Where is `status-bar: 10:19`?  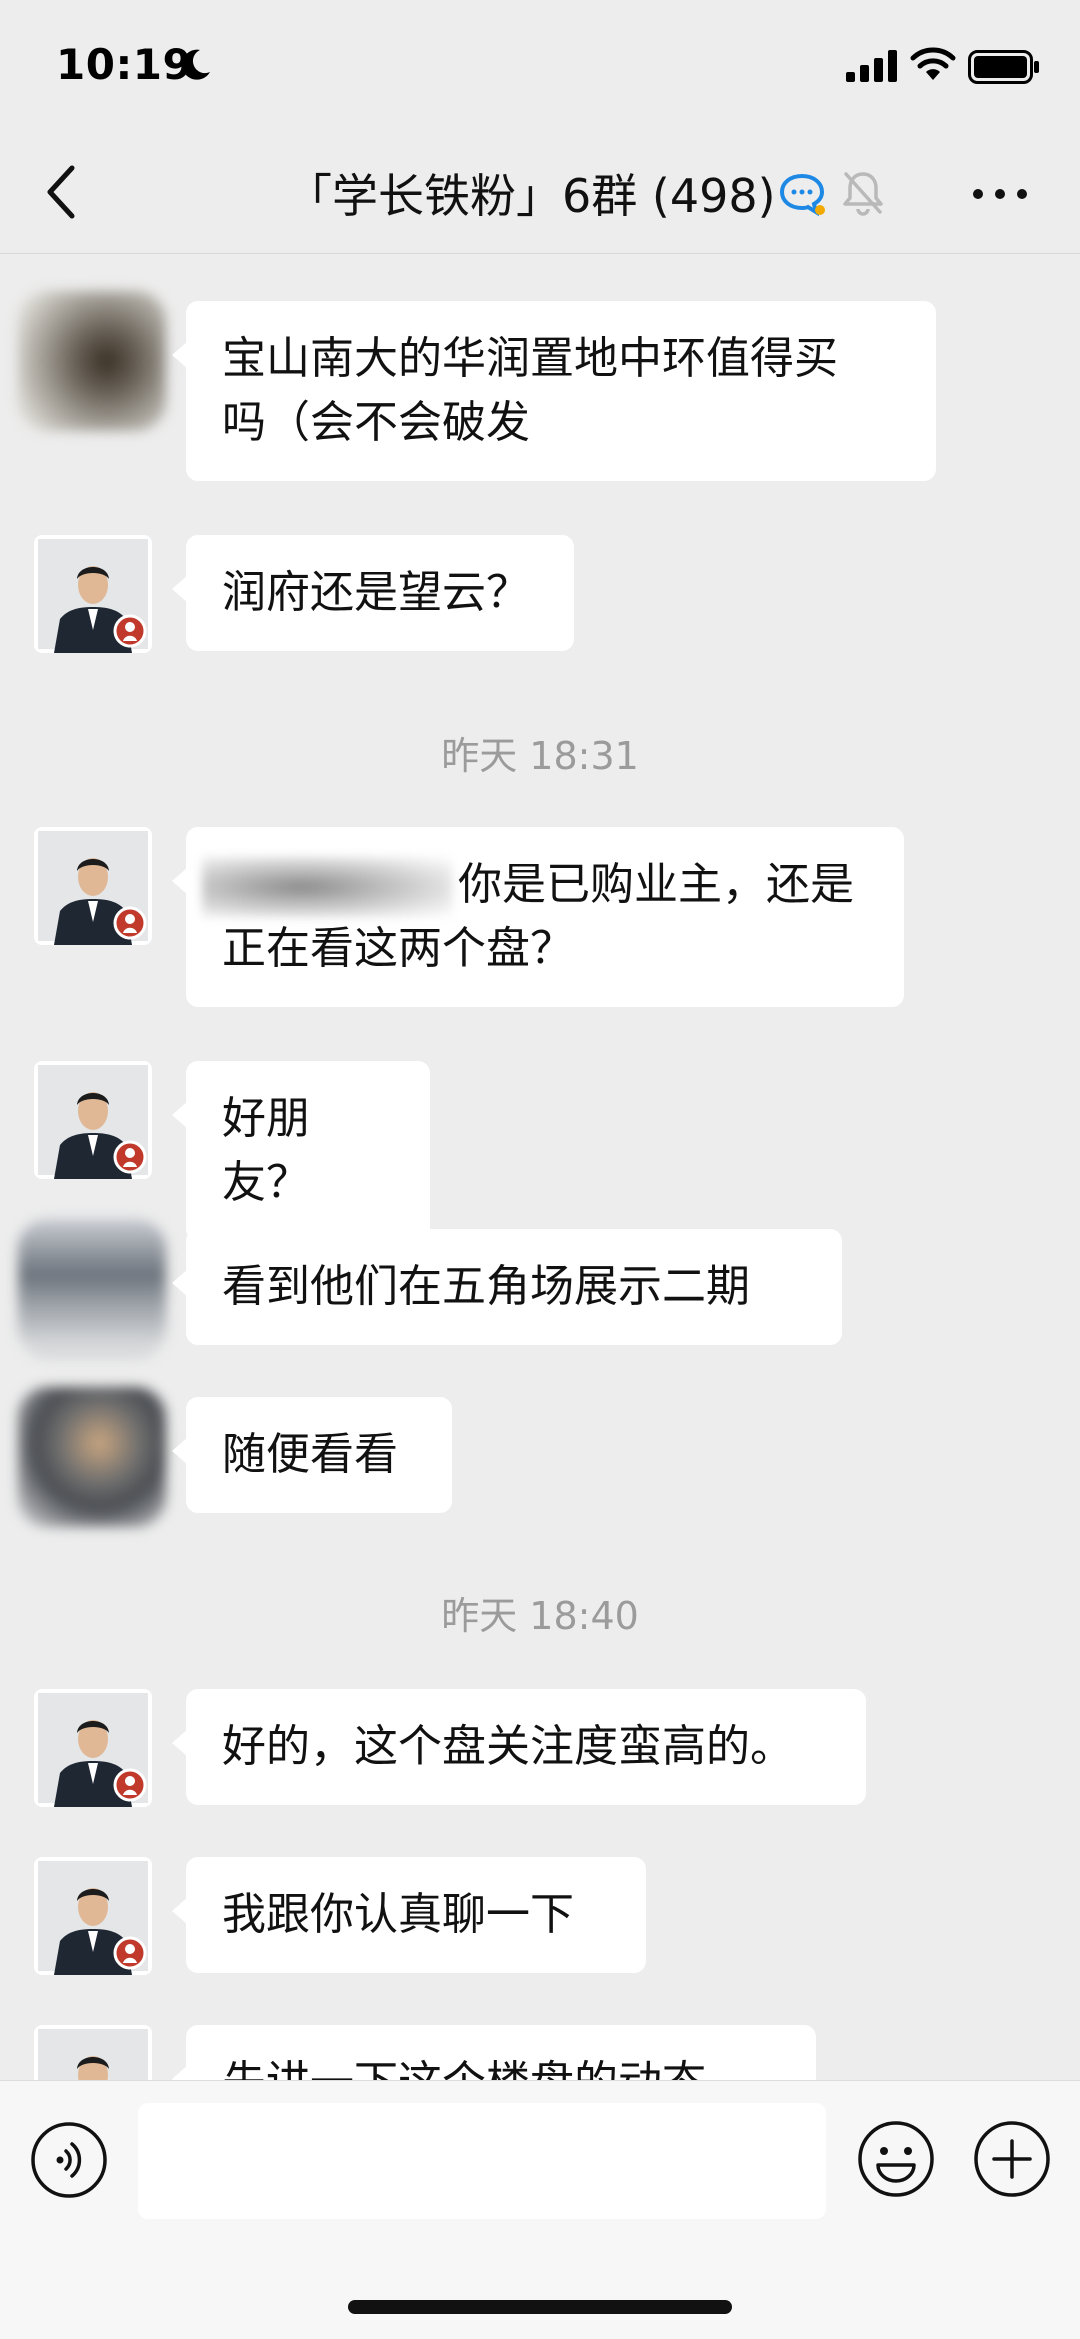 status-bar: 10:19 is located at coordinates (540, 65).